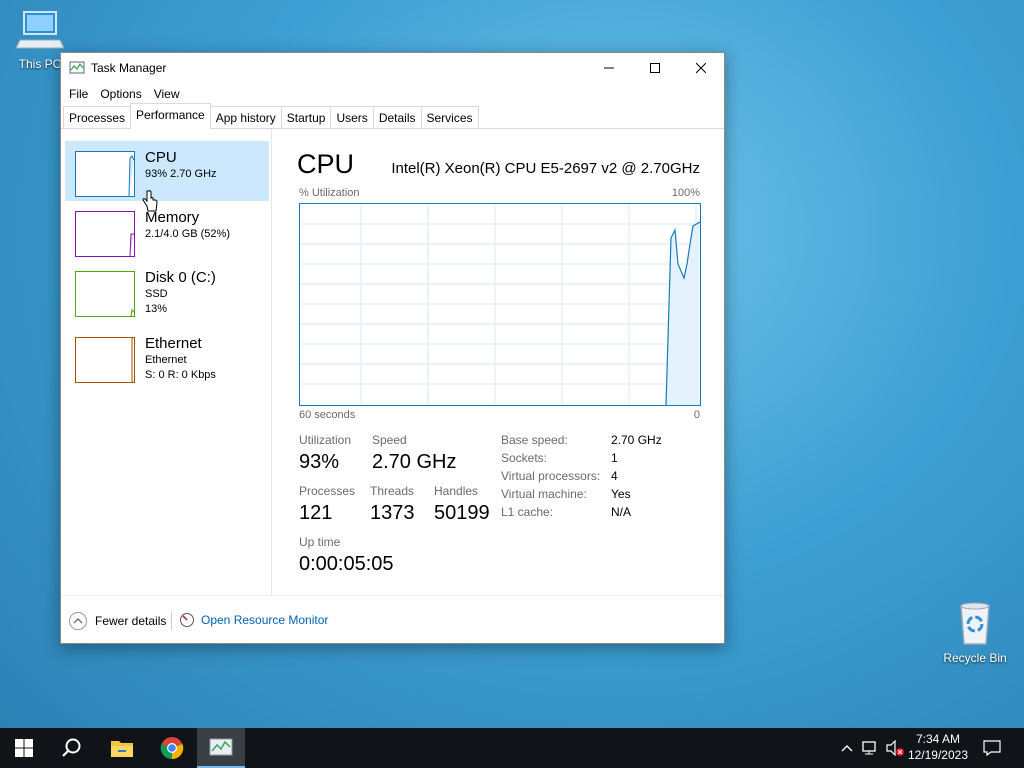 Image resolution: width=1024 pixels, height=768 pixels. Describe the element at coordinates (346, 564) in the screenshot. I see `uptime-value: 0:00:05:05` at that location.